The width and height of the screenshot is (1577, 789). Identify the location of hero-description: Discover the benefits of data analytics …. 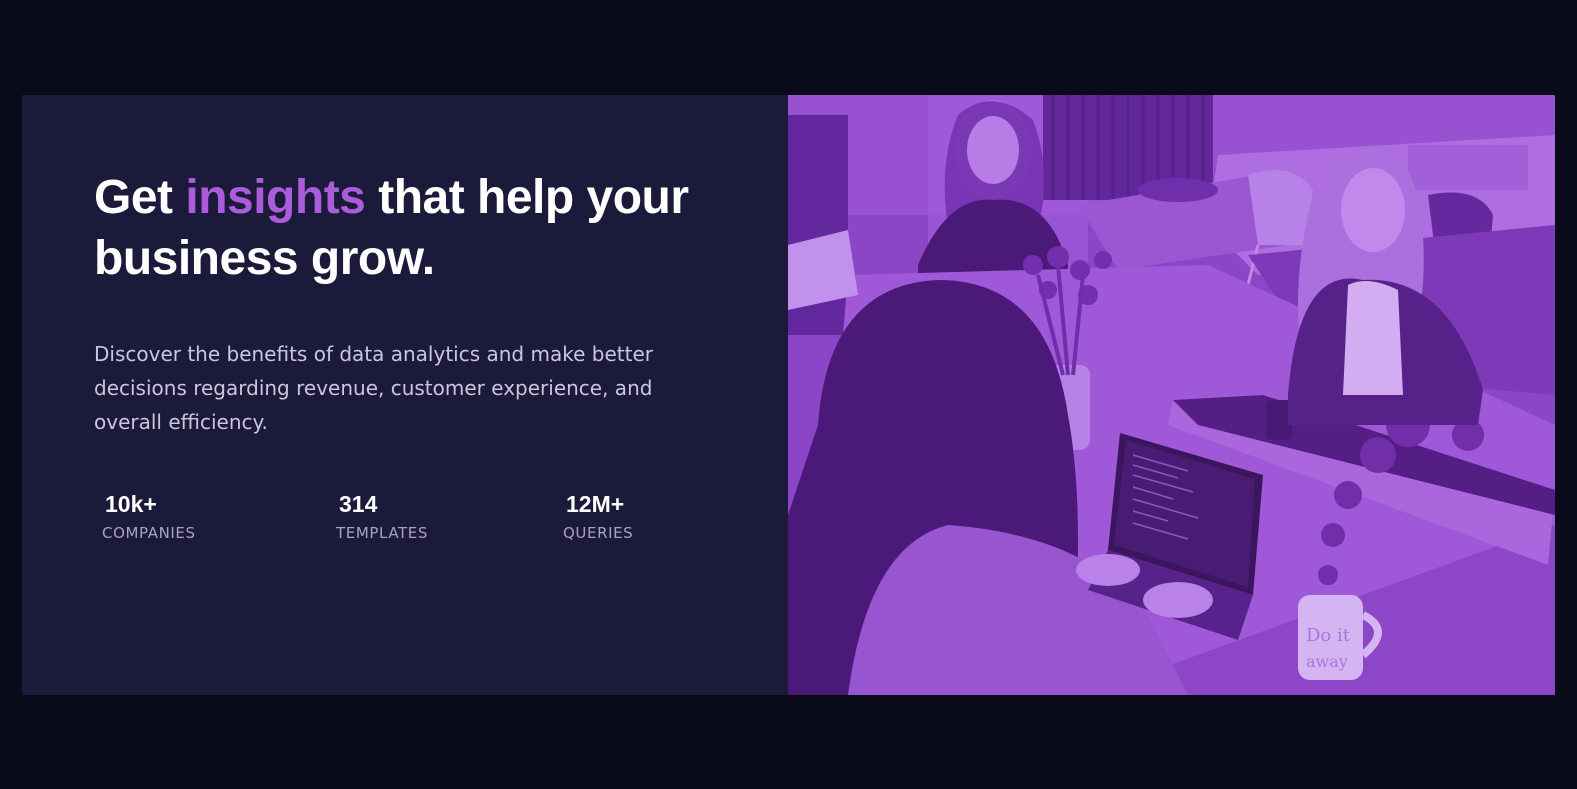
(373, 388).